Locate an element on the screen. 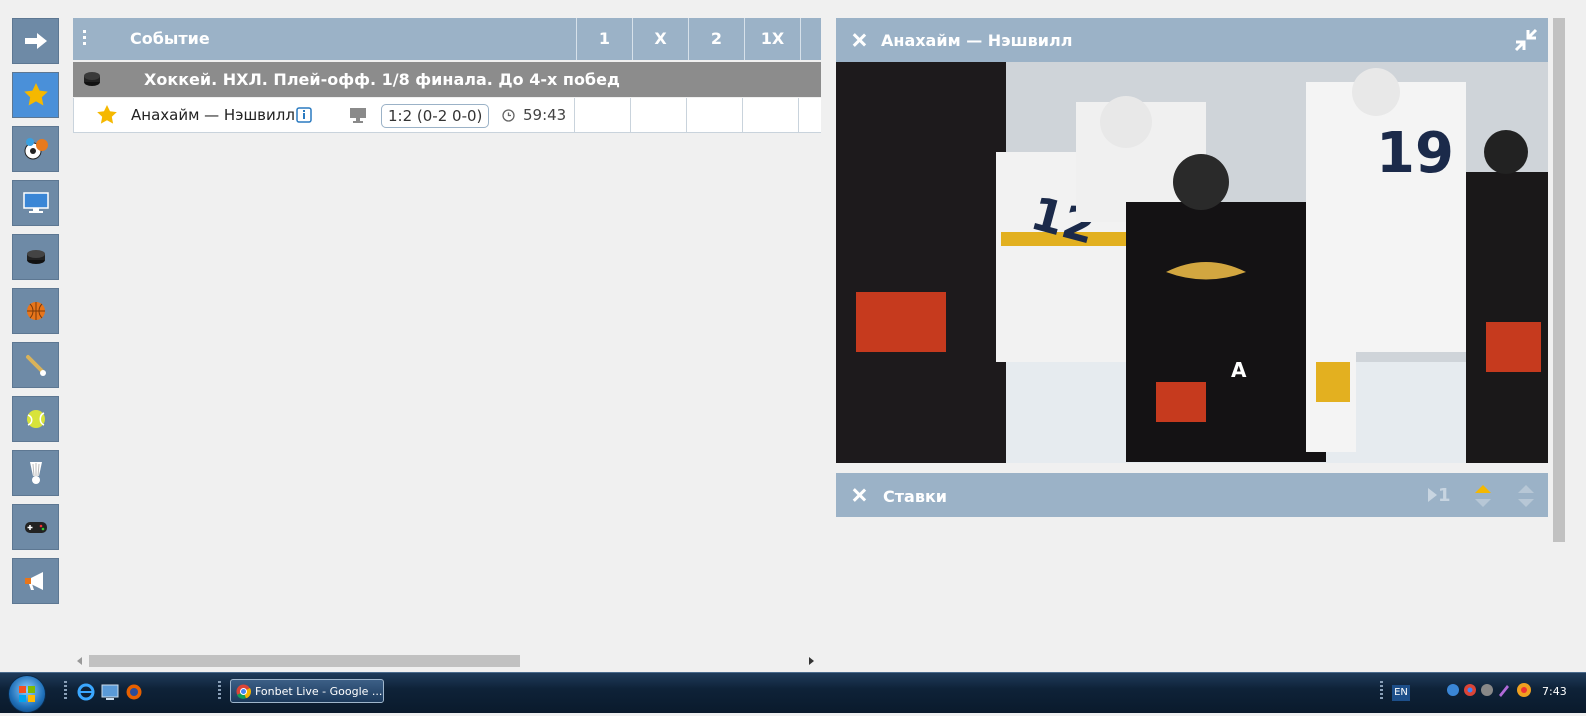  esports-button is located at coordinates (35, 527).